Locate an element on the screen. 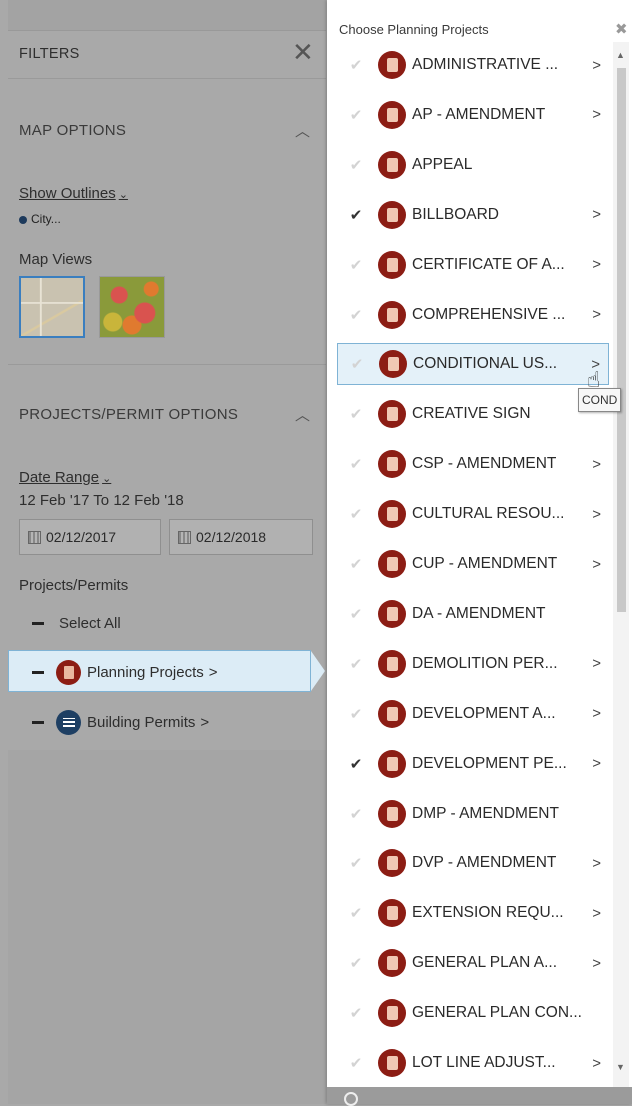 The width and height of the screenshot is (632, 1106). project-type-row: ✔ AP - AMENDMENT > is located at coordinates (473, 115).